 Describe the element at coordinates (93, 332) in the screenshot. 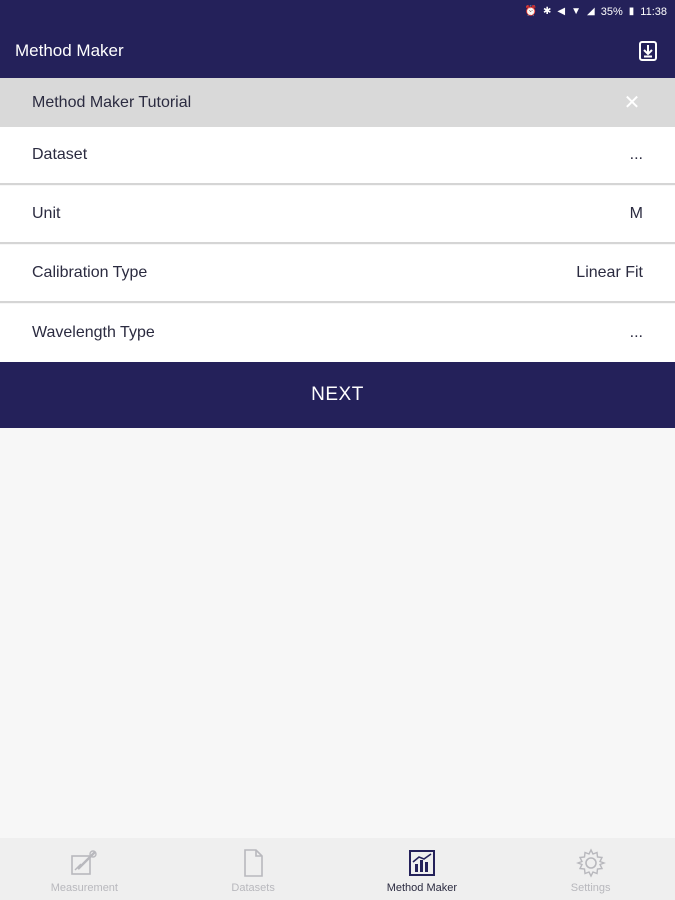

I see `row-label: Wavelength Type` at that location.